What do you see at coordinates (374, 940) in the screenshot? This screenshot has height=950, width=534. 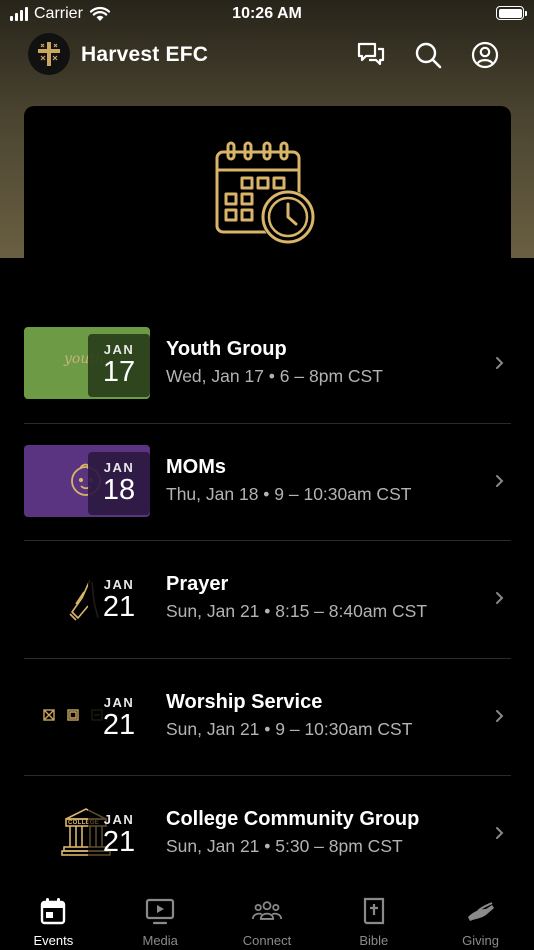 I see `tab-label: Bible` at bounding box center [374, 940].